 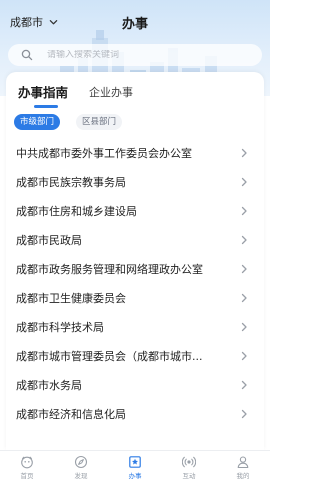 I want to click on department-name: 成都市住房和城乡建设局, so click(x=76, y=211).